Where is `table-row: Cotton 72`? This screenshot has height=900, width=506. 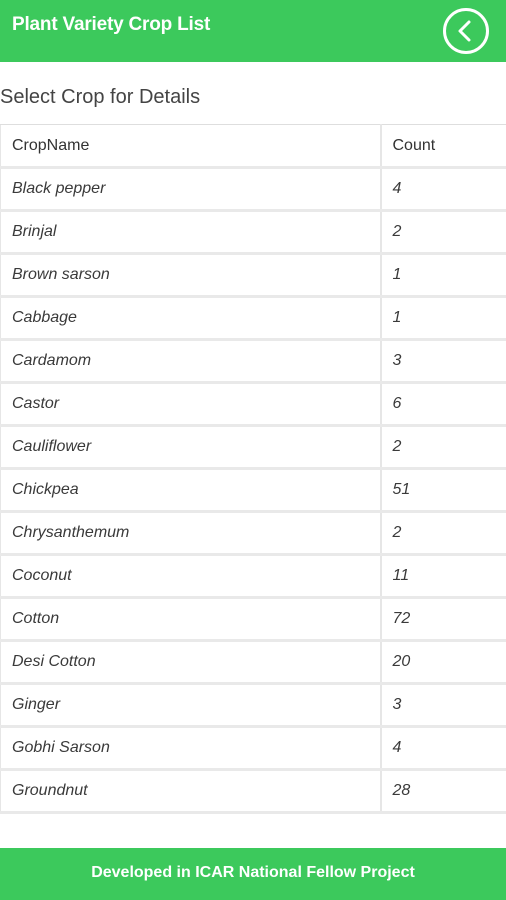 table-row: Cotton 72 is located at coordinates (253, 619).